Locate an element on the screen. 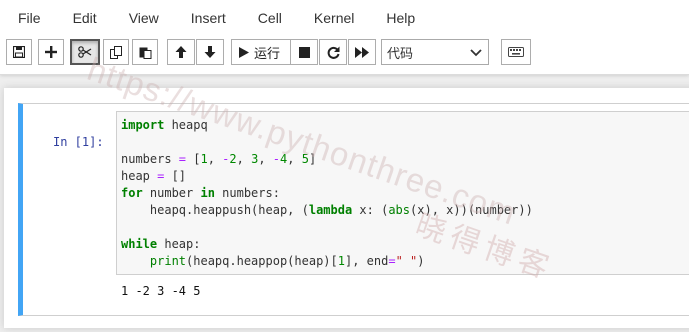  restart-icon is located at coordinates (333, 52).